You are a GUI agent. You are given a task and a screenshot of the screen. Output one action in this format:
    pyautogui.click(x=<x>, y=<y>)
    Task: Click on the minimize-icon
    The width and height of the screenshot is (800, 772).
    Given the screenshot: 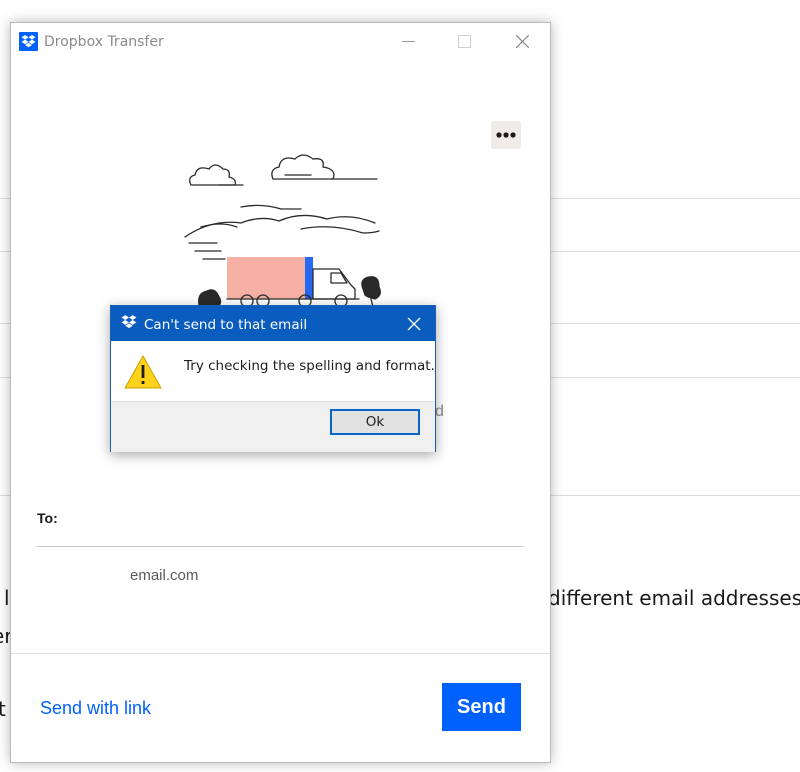 What is the action you would take?
    pyautogui.click(x=408, y=41)
    